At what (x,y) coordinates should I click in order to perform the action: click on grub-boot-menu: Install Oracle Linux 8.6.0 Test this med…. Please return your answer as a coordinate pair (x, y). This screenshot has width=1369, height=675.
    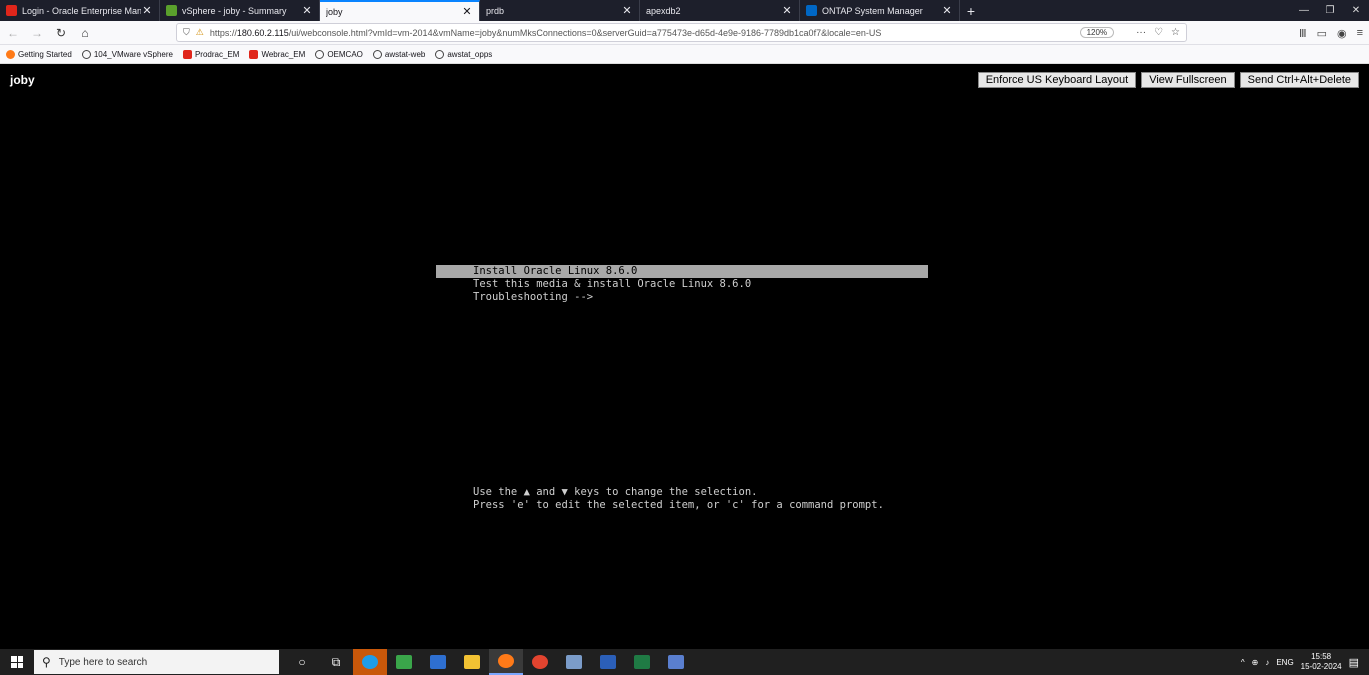
    Looking at the image, I should click on (682, 284).